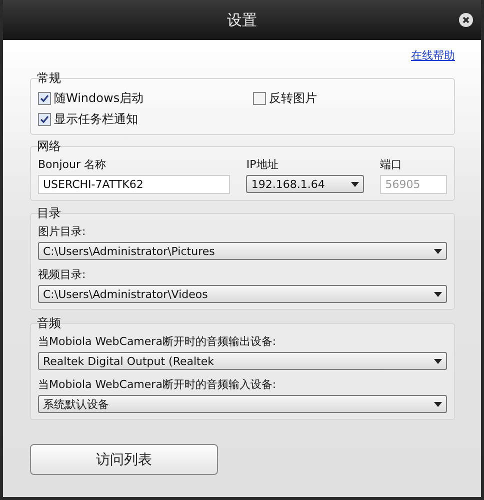 The image size is (484, 500). Describe the element at coordinates (49, 323) in the screenshot. I see `group-title: 音频` at that location.